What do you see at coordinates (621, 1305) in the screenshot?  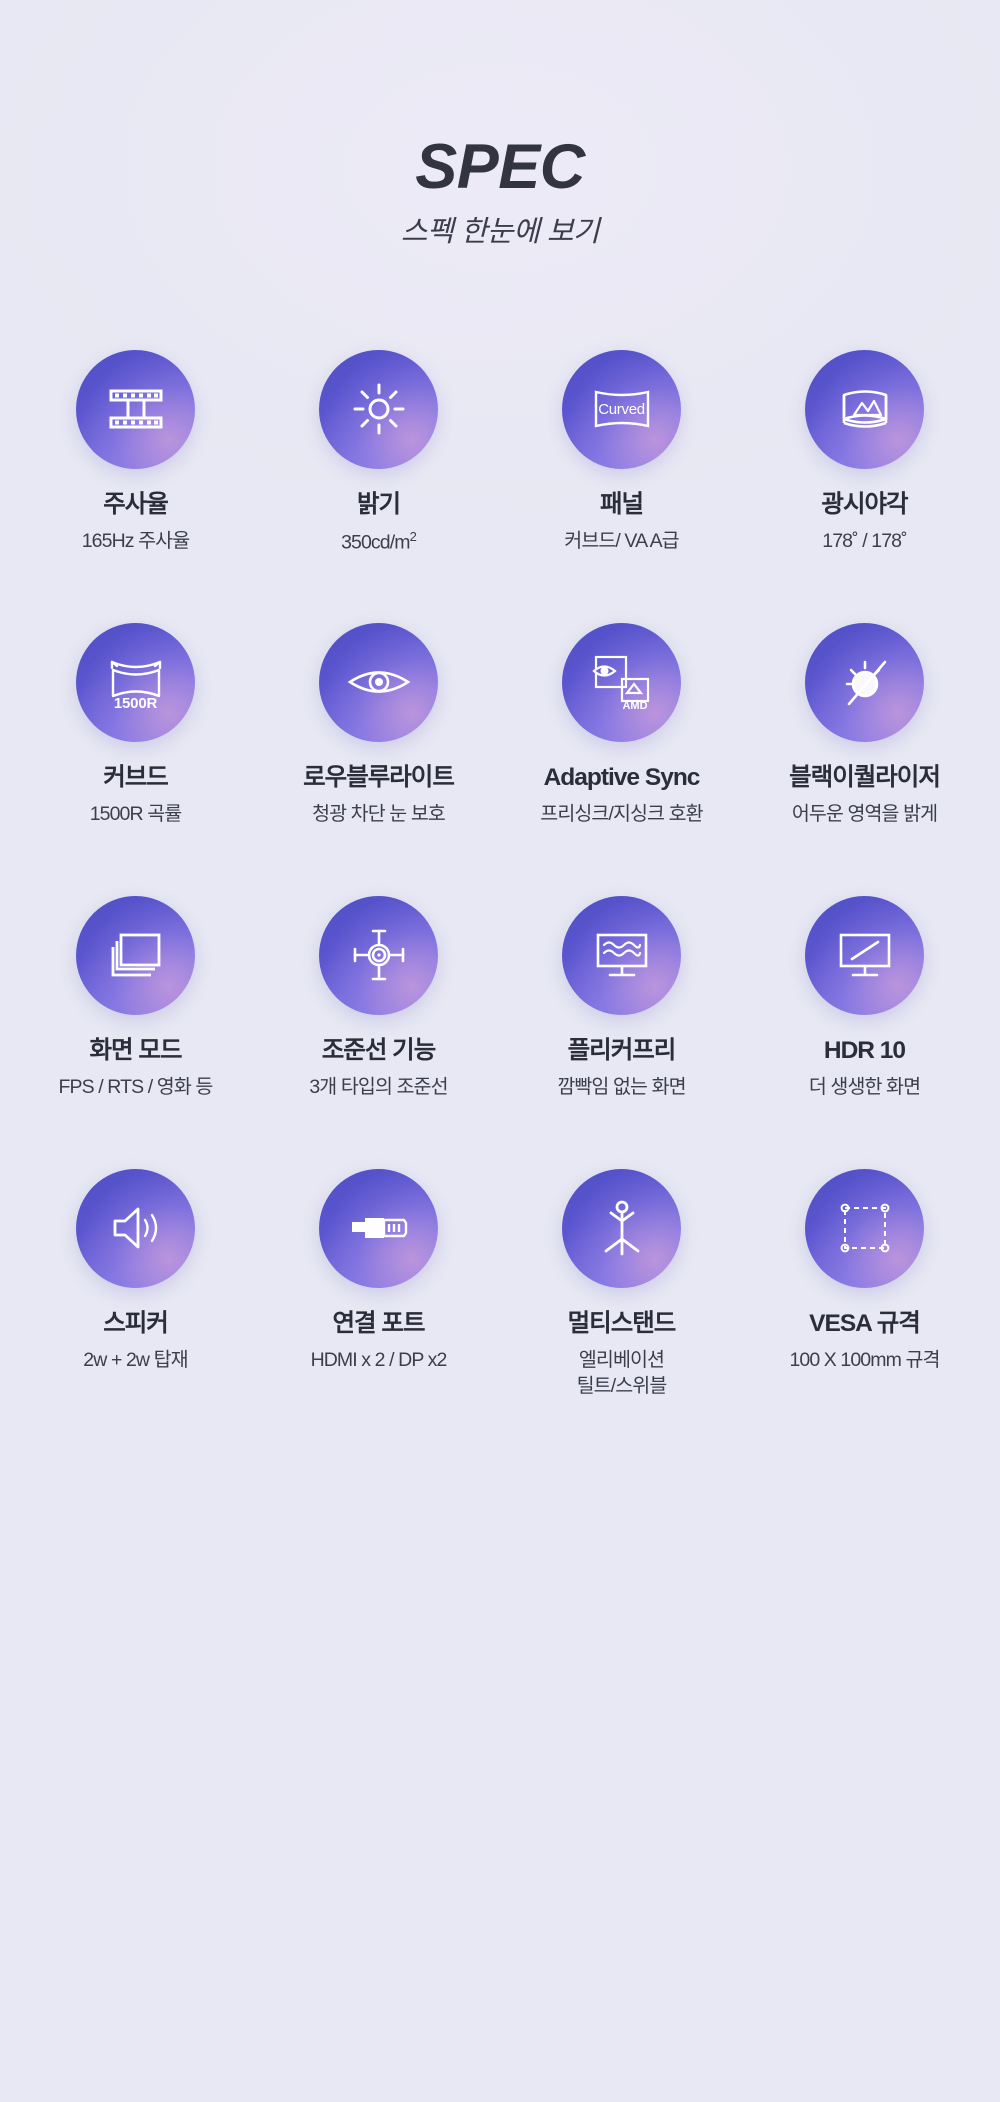 I see `spec-item-multistand: 멀티스탠드 엘리베이션 틸트/스위블` at bounding box center [621, 1305].